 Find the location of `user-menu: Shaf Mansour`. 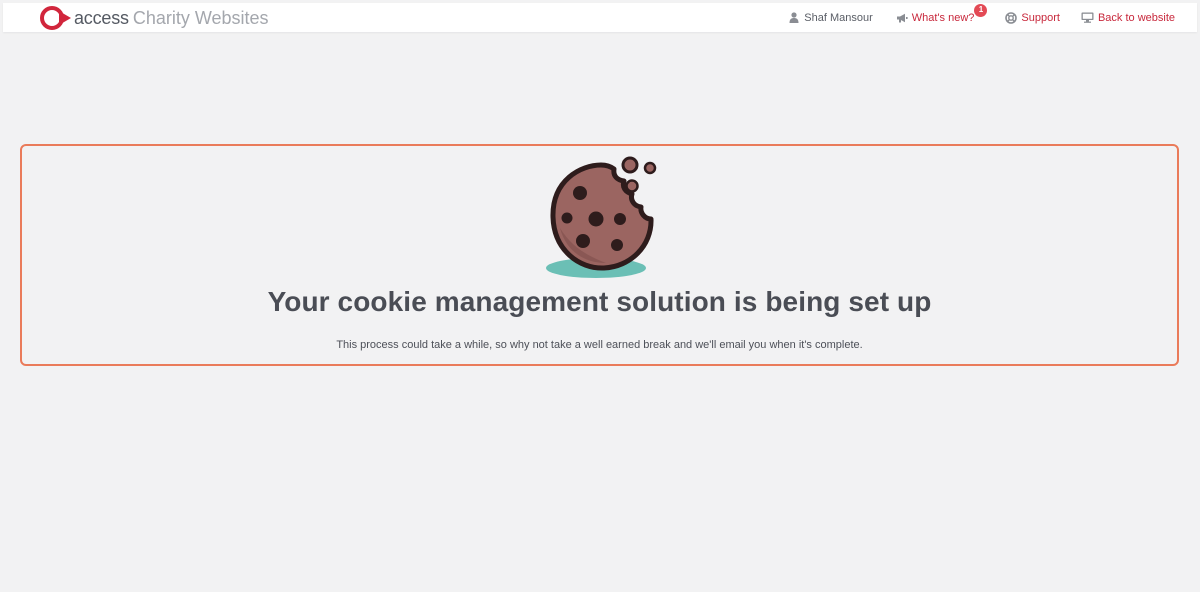

user-menu: Shaf Mansour is located at coordinates (830, 18).